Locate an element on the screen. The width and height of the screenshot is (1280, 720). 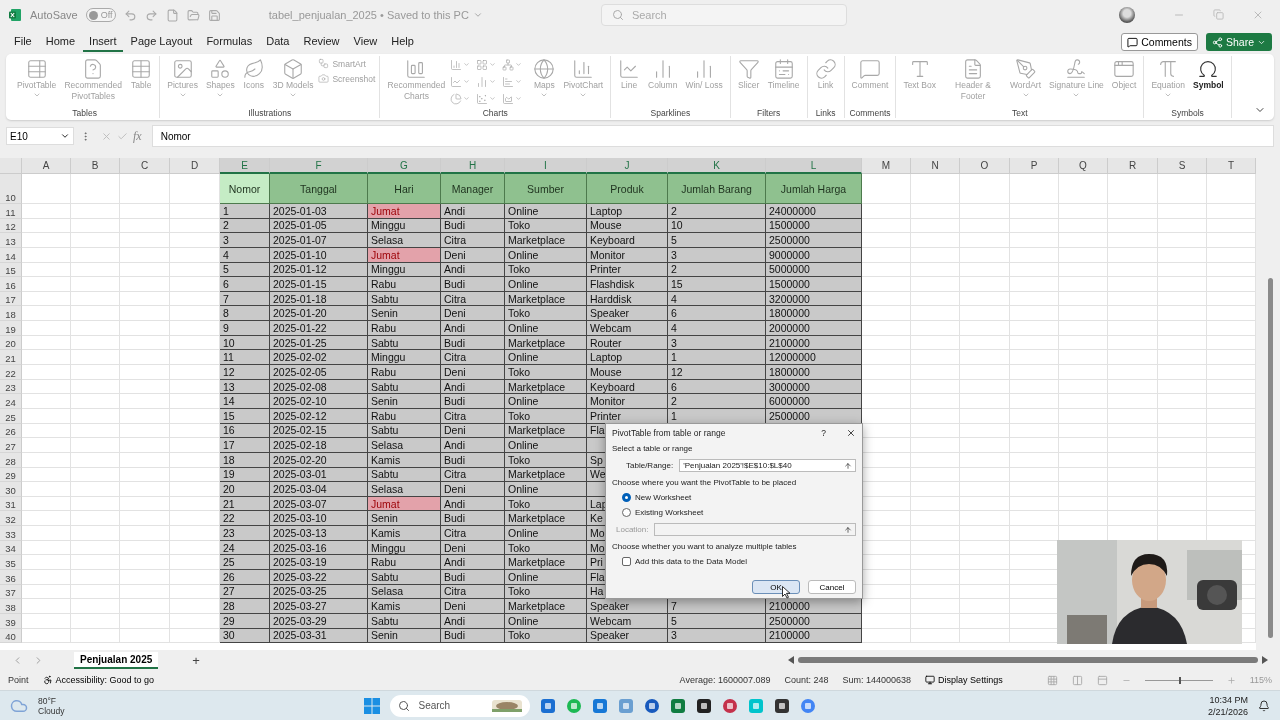
menu-tab: Insert is located at coordinates (103, 42).